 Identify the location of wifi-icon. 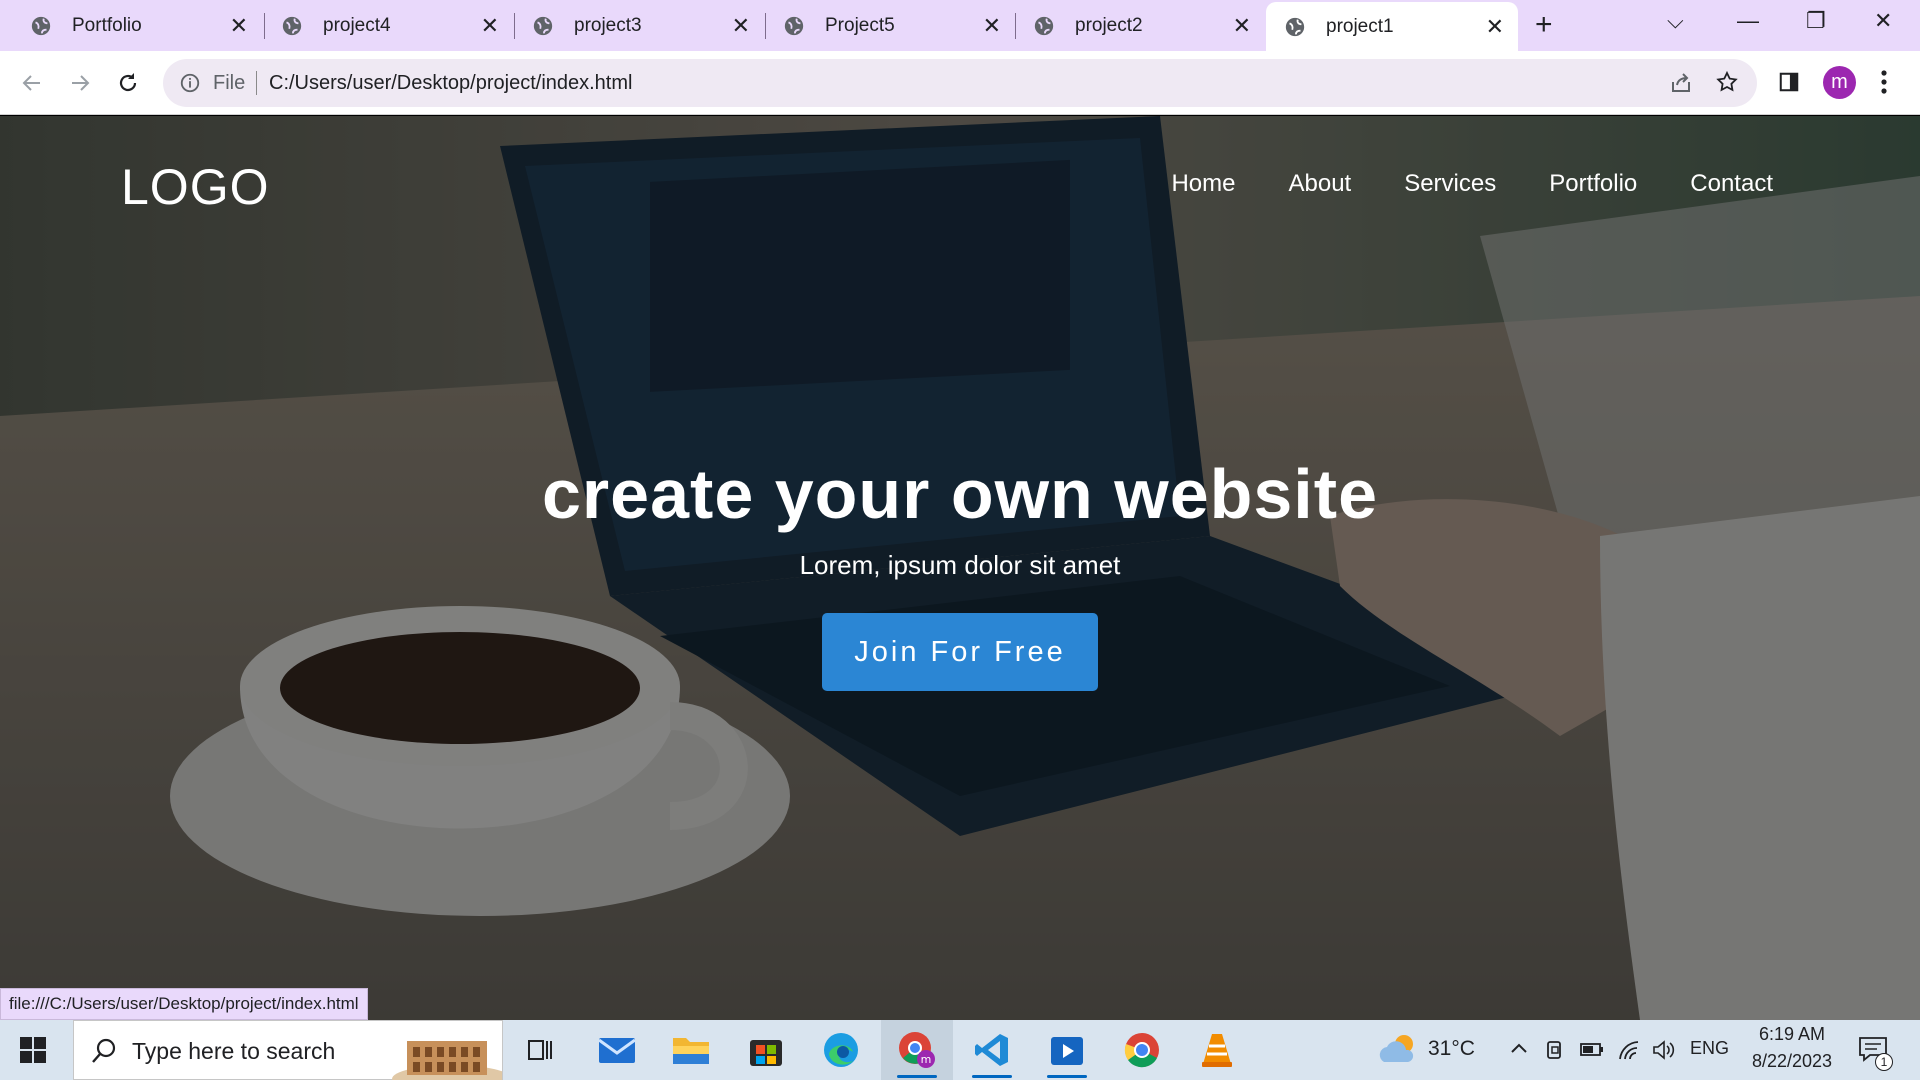
(1629, 1050).